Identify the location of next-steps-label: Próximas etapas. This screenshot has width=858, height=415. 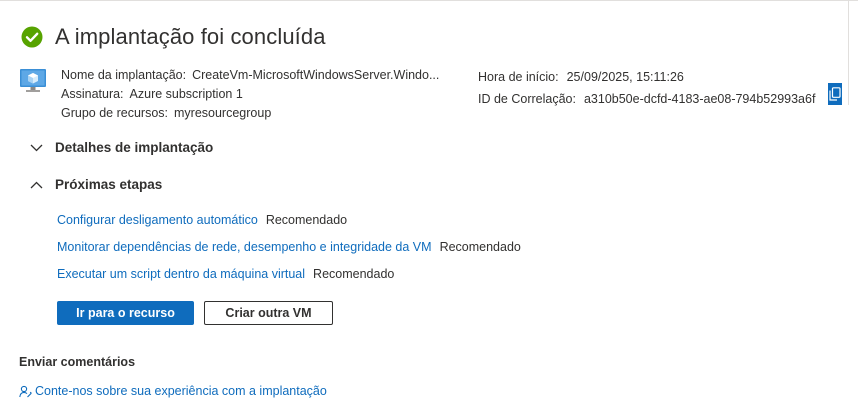
(109, 184).